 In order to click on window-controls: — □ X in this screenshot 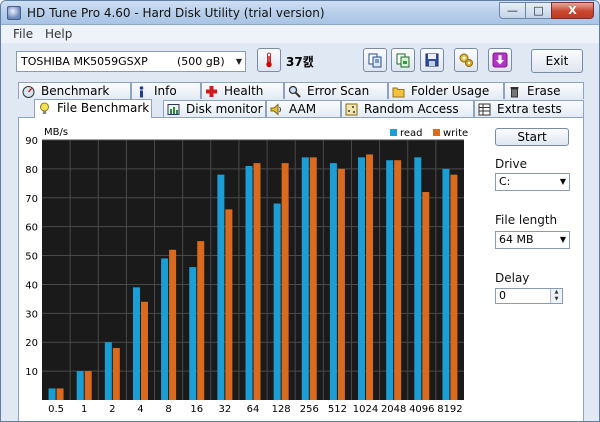, I will do `click(546, 10)`.